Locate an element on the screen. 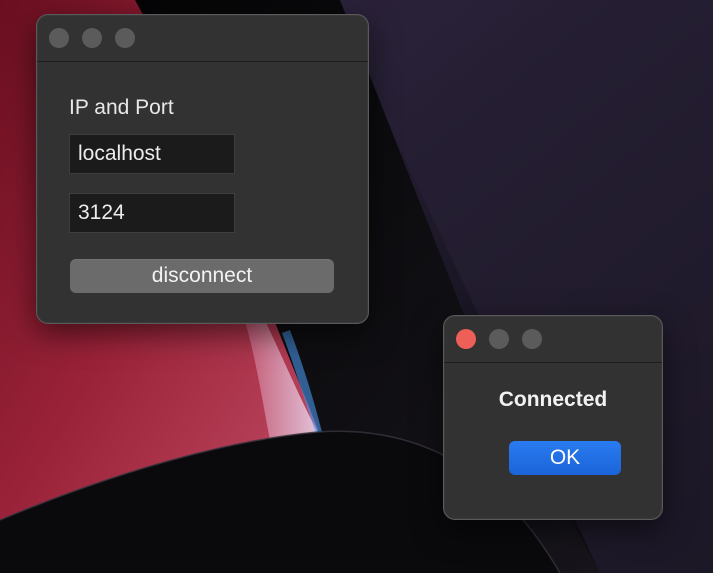 Image resolution: width=713 pixels, height=573 pixels. disconnect-button: disconnect is located at coordinates (202, 276).